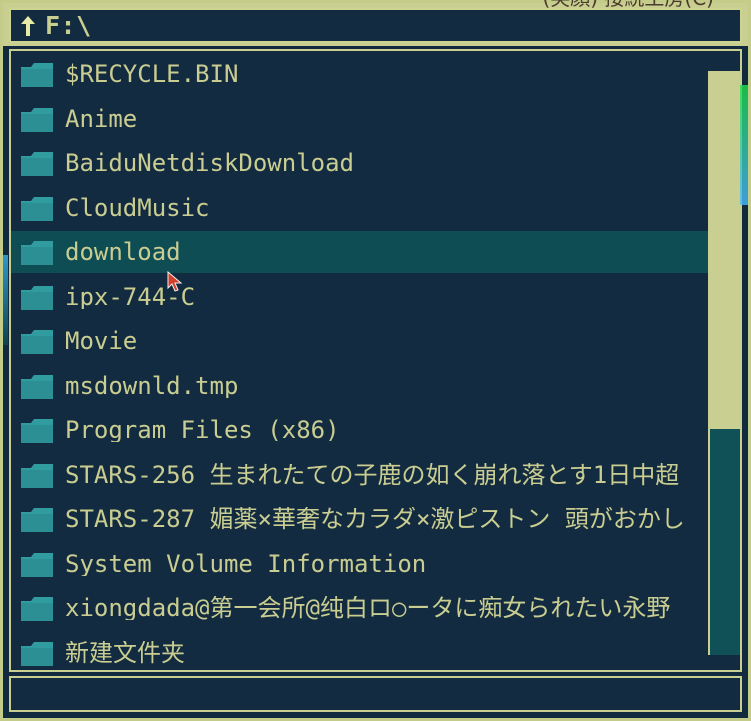 This screenshot has height=721, width=751. What do you see at coordinates (375, 519) in the screenshot?
I see `folder-name: STARS-287 媚薬×華奢なカラダ×激ピストン 頭がおかし` at bounding box center [375, 519].